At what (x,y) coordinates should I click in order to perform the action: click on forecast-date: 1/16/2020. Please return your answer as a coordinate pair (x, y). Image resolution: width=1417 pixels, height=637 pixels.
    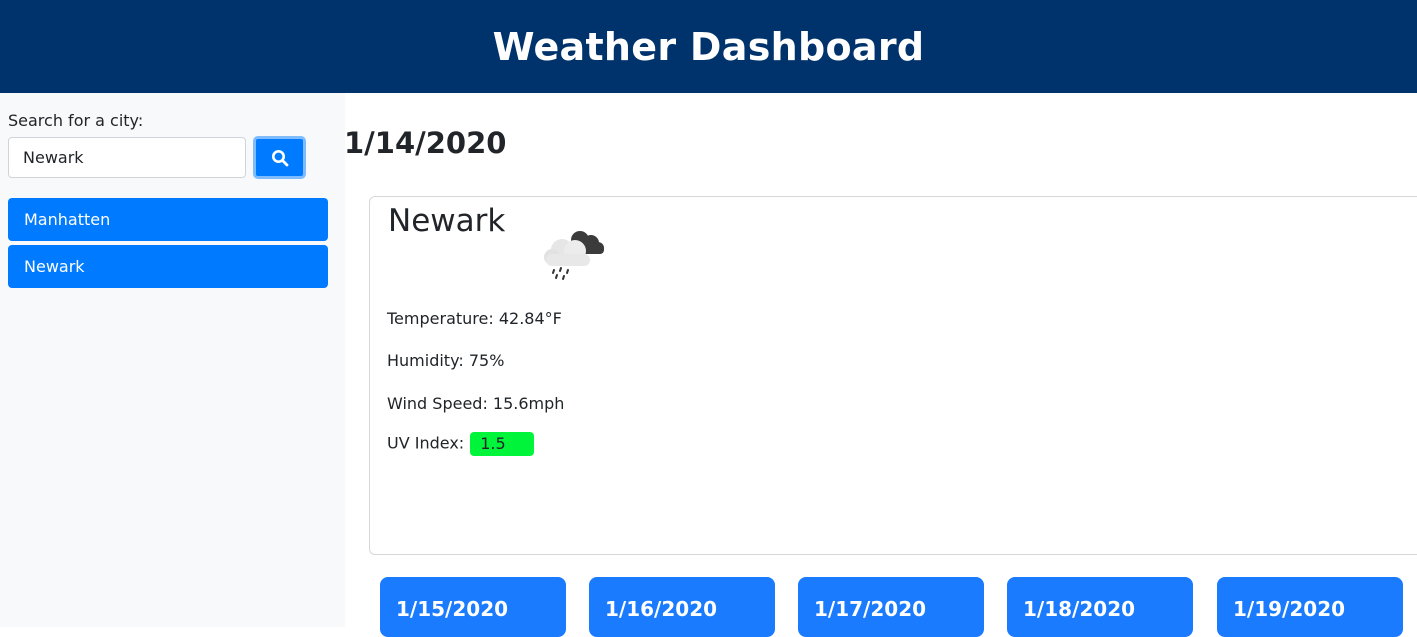
    Looking at the image, I should click on (661, 609).